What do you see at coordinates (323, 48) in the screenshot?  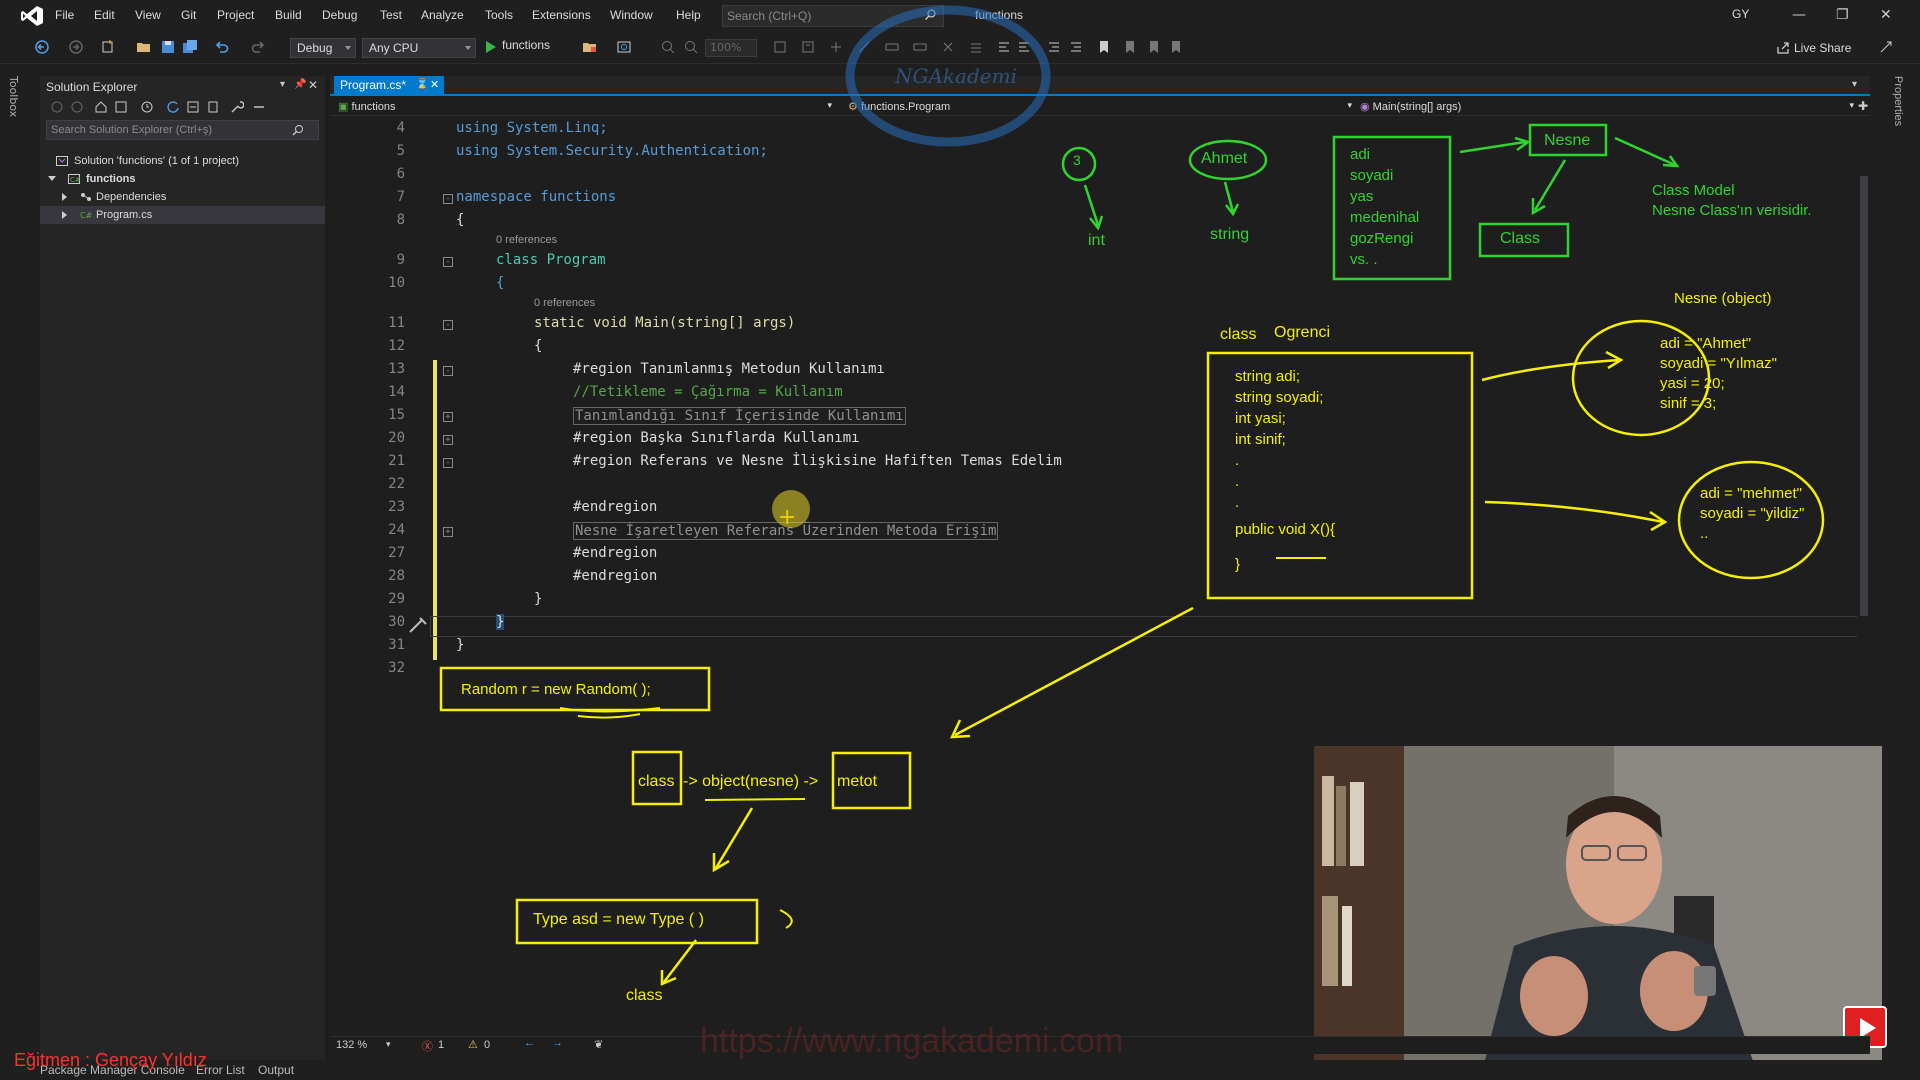 I see `configuration-select: Debug` at bounding box center [323, 48].